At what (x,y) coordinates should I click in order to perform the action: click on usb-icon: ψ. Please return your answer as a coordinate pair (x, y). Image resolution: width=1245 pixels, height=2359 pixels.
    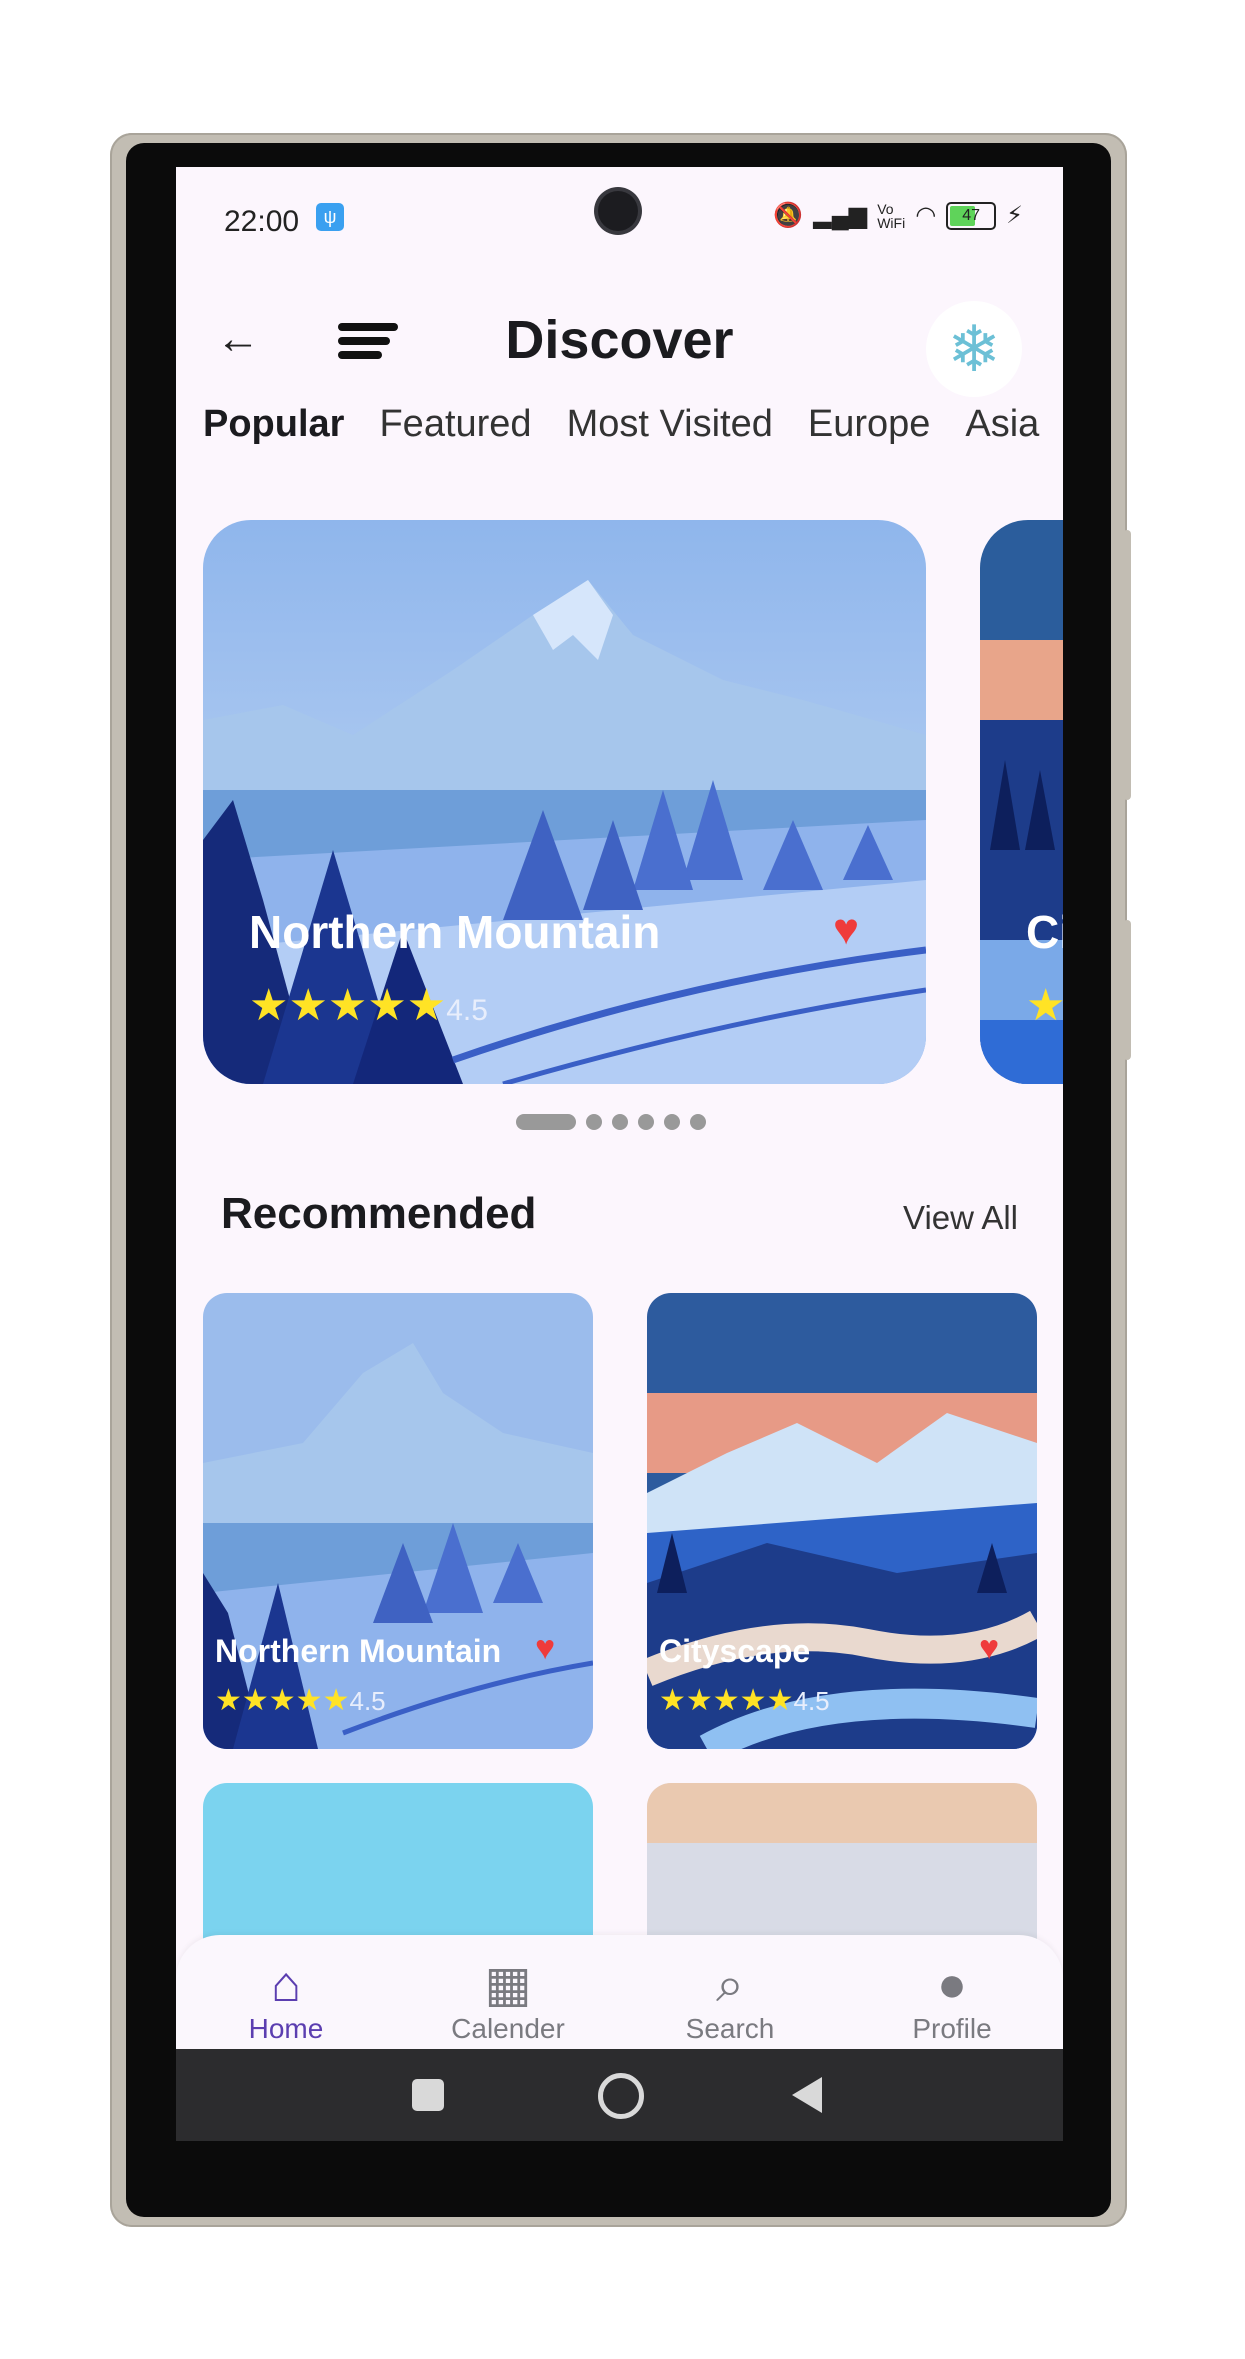
    Looking at the image, I should click on (330, 217).